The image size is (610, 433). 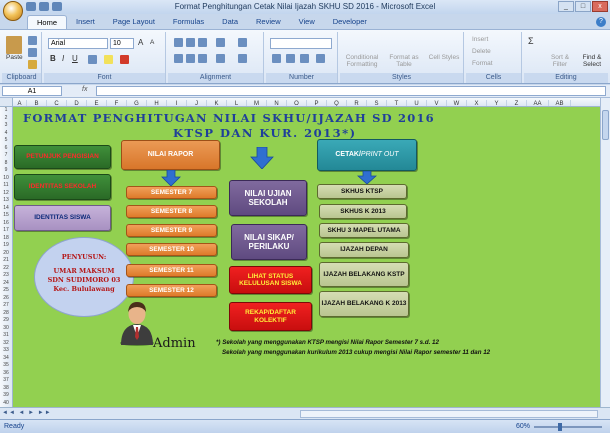 I want to click on row-header: 34, so click(x=6, y=359).